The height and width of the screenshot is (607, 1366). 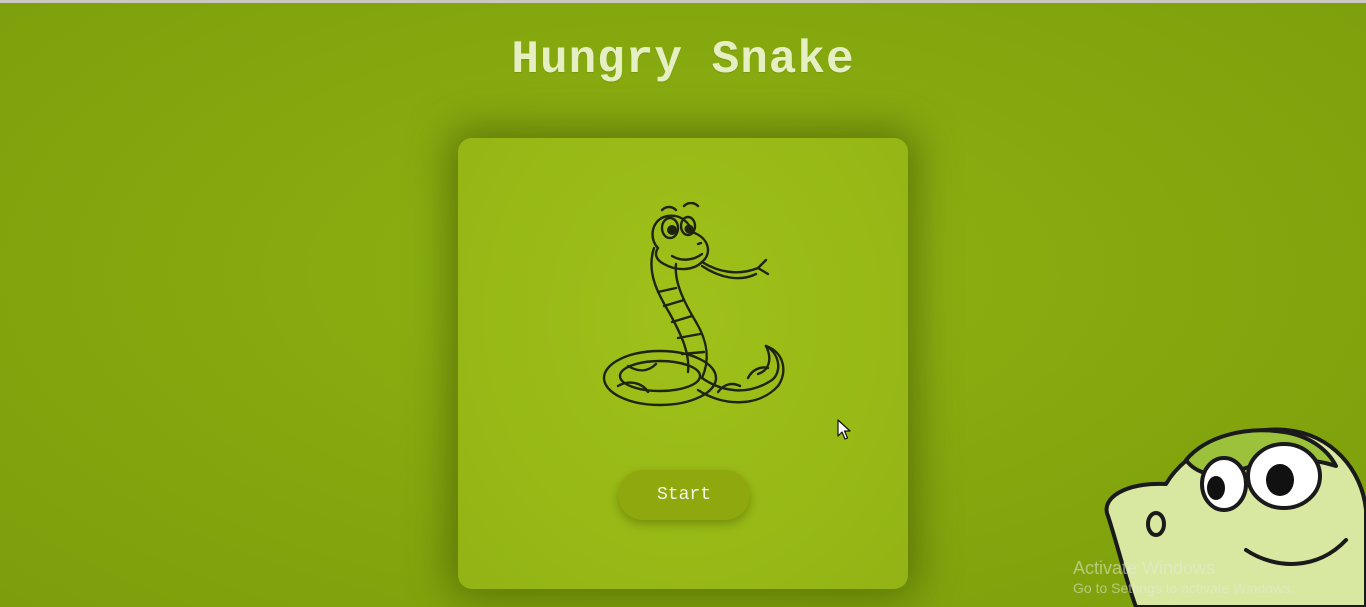 What do you see at coordinates (684, 495) in the screenshot?
I see `start-button: Start` at bounding box center [684, 495].